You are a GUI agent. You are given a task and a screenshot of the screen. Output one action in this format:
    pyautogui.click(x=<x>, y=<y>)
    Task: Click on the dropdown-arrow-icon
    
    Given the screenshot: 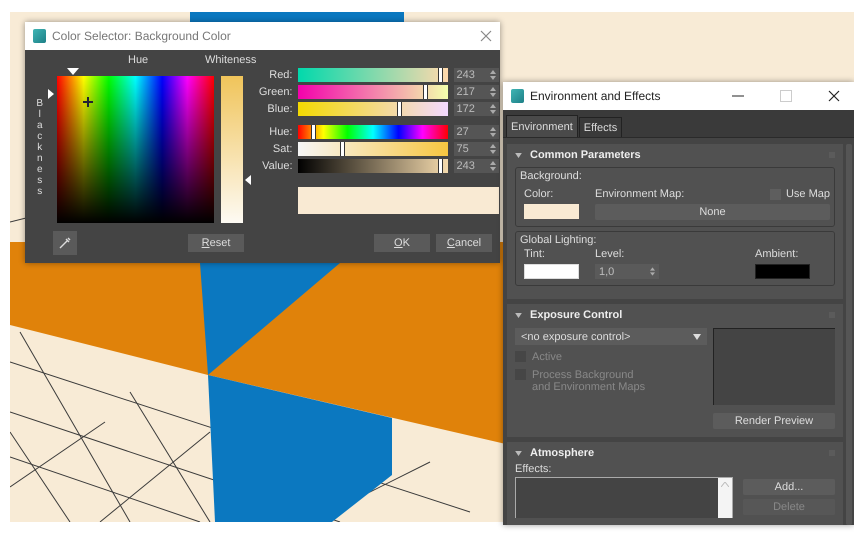 What is the action you would take?
    pyautogui.click(x=697, y=337)
    